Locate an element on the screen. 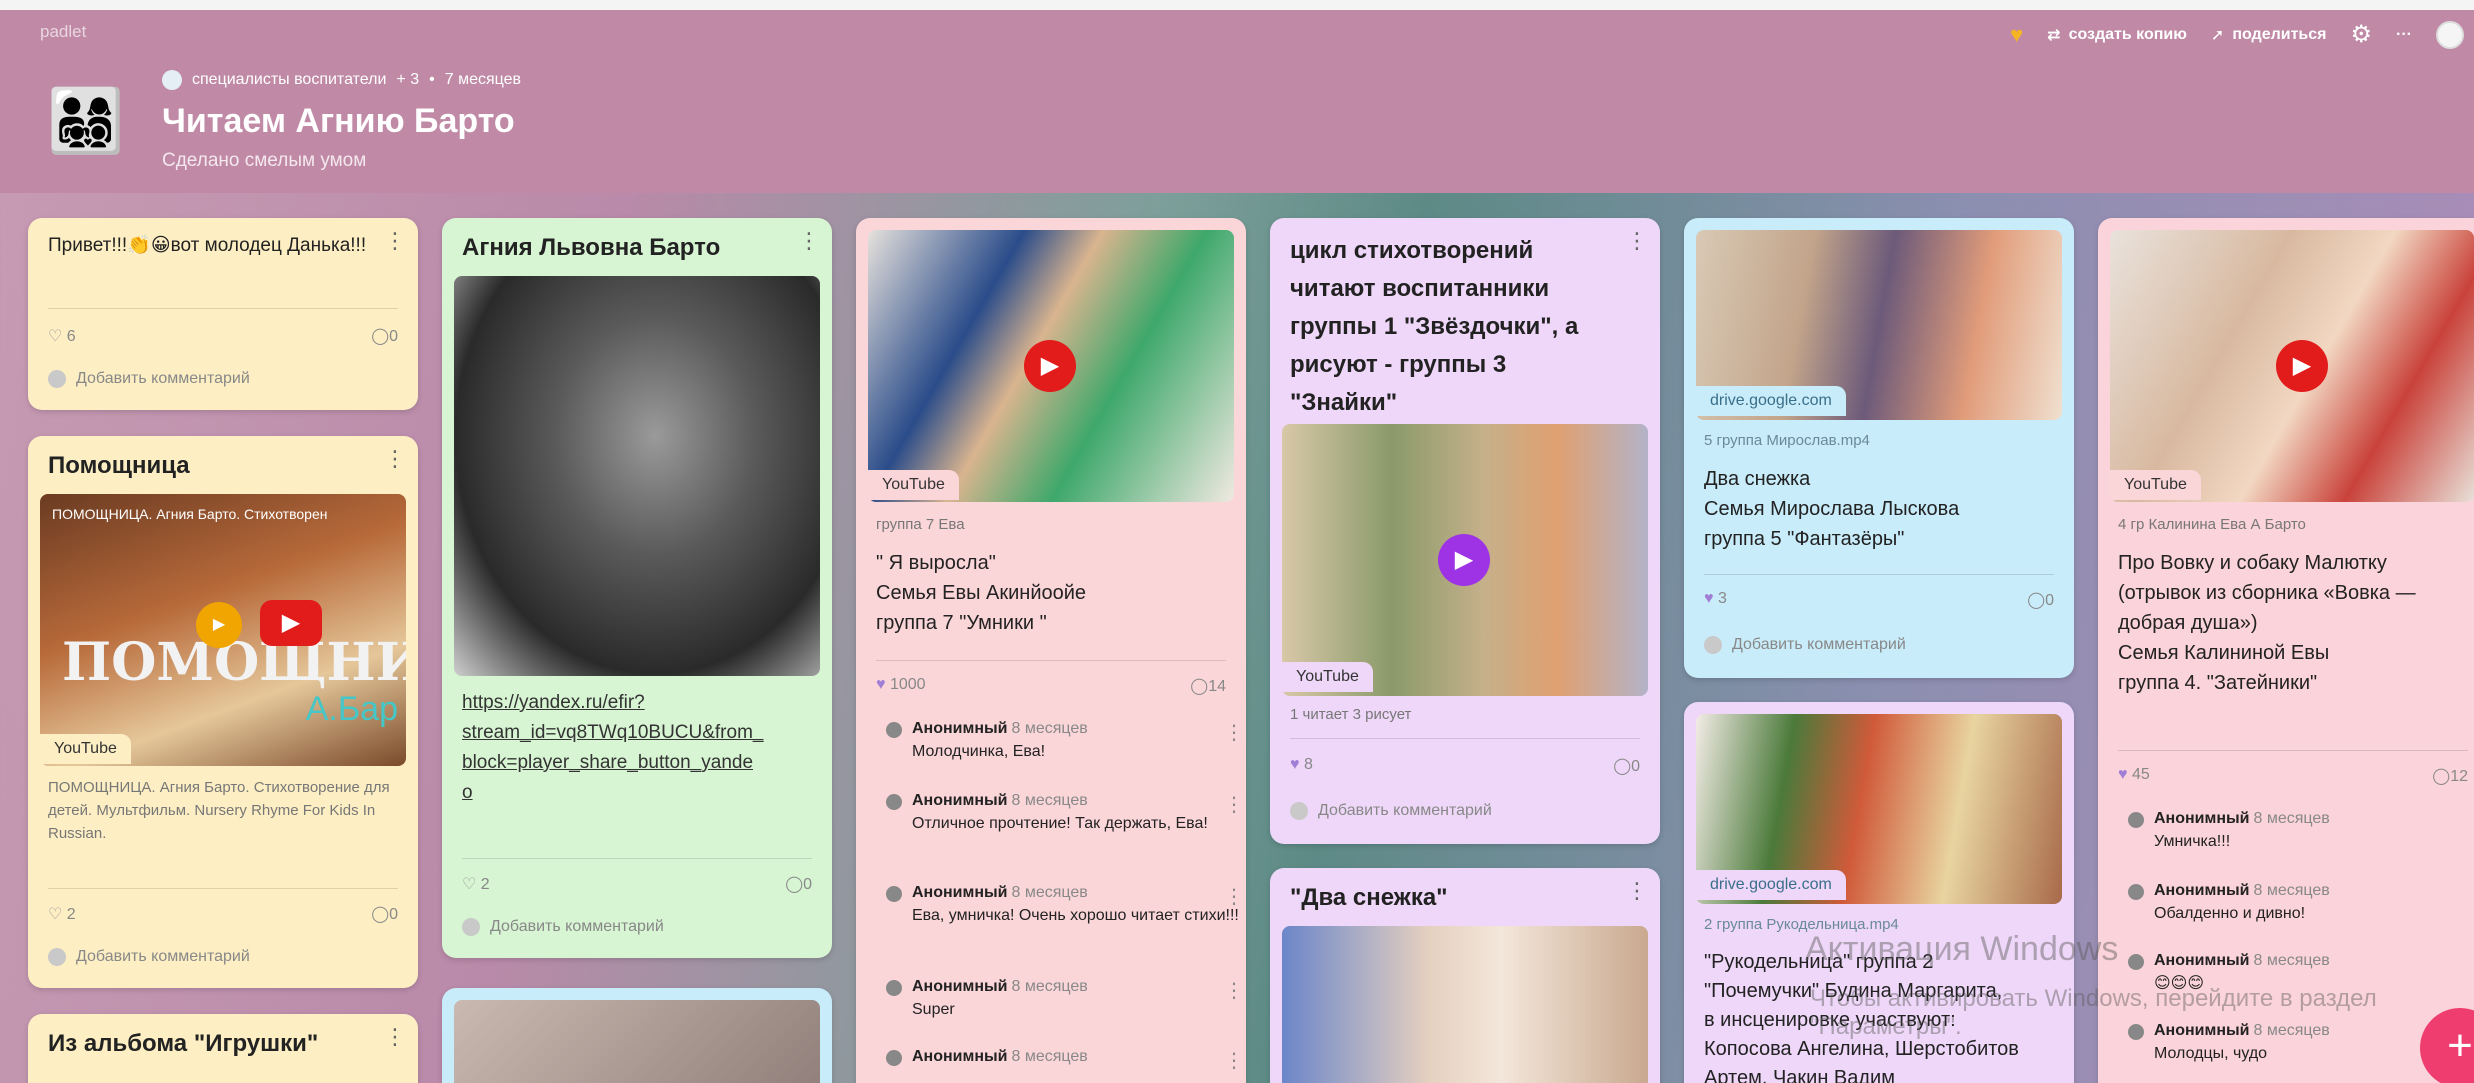 The height and width of the screenshot is (1083, 2474). post-card: ⋮ "Два снежка" is located at coordinates (1465, 975).